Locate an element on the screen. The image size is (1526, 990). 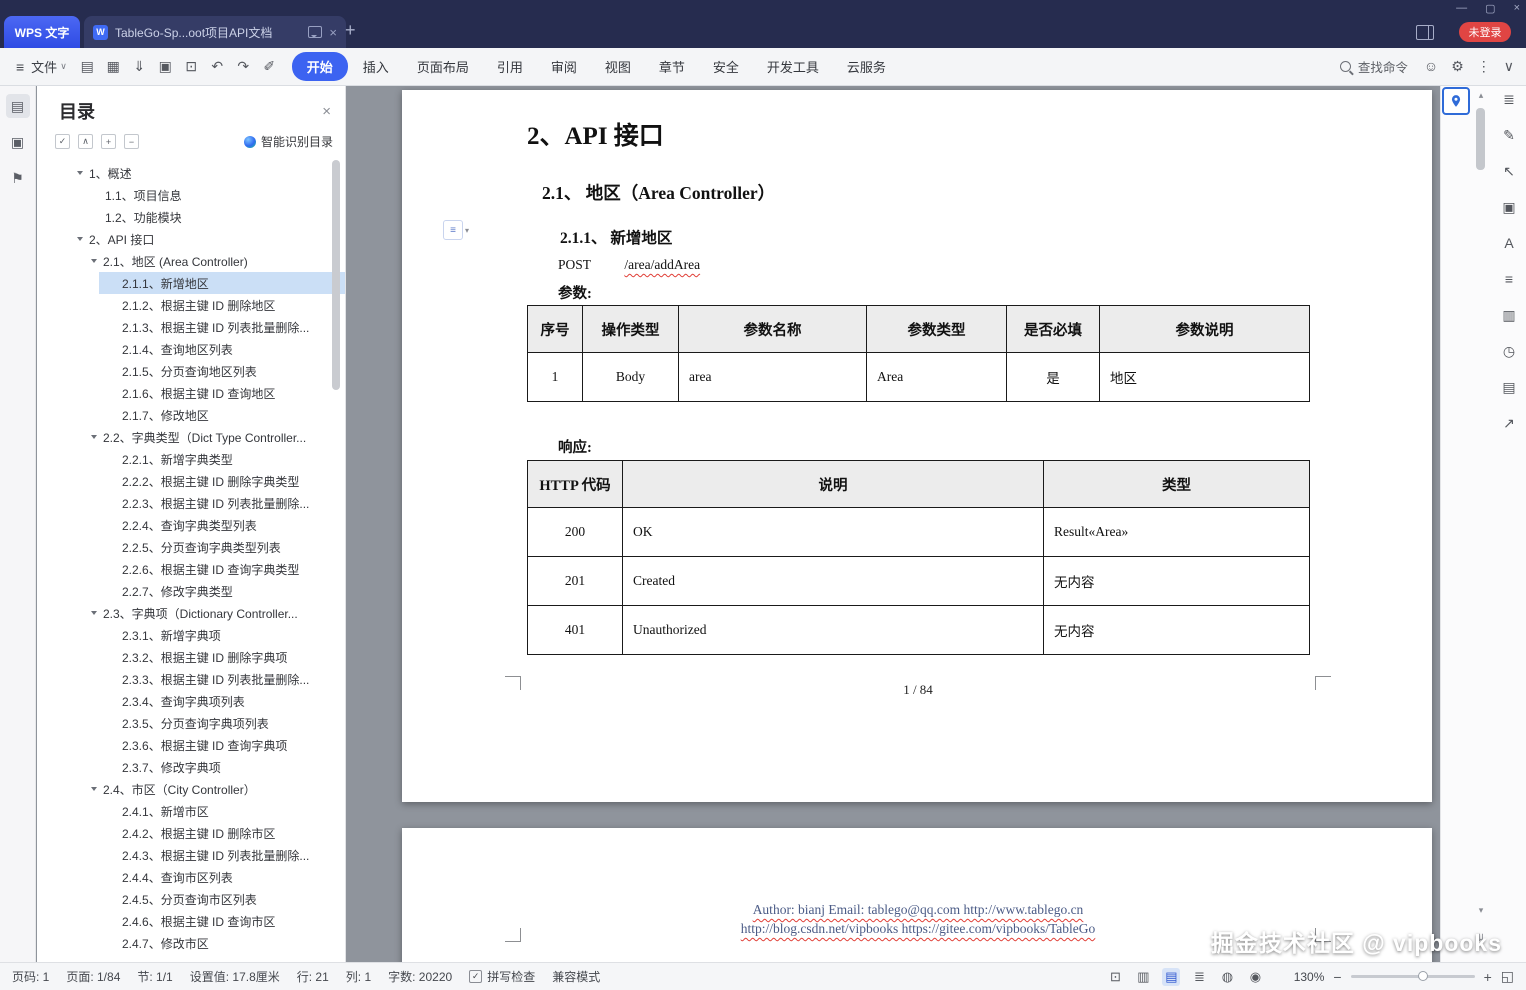
toc-item: 2.2.4、查询字典类型列表 is located at coordinates (222, 525).